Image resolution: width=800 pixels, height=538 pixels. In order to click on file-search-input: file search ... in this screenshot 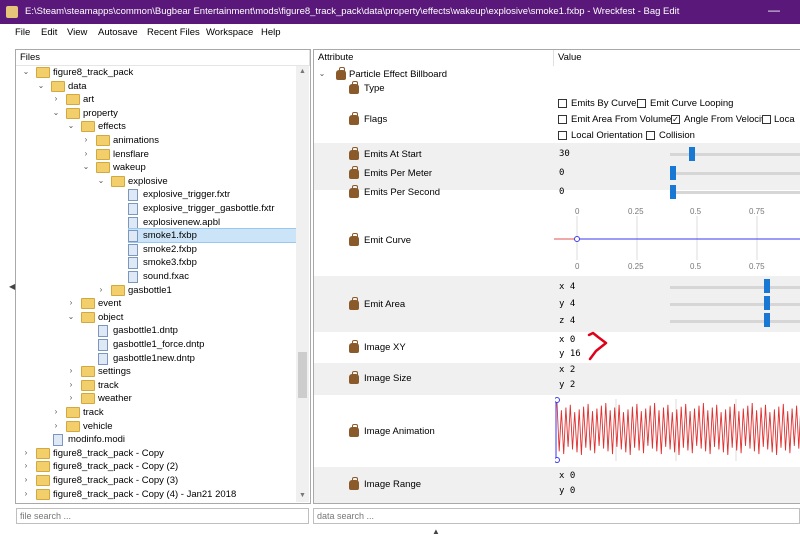, I will do `click(162, 516)`.